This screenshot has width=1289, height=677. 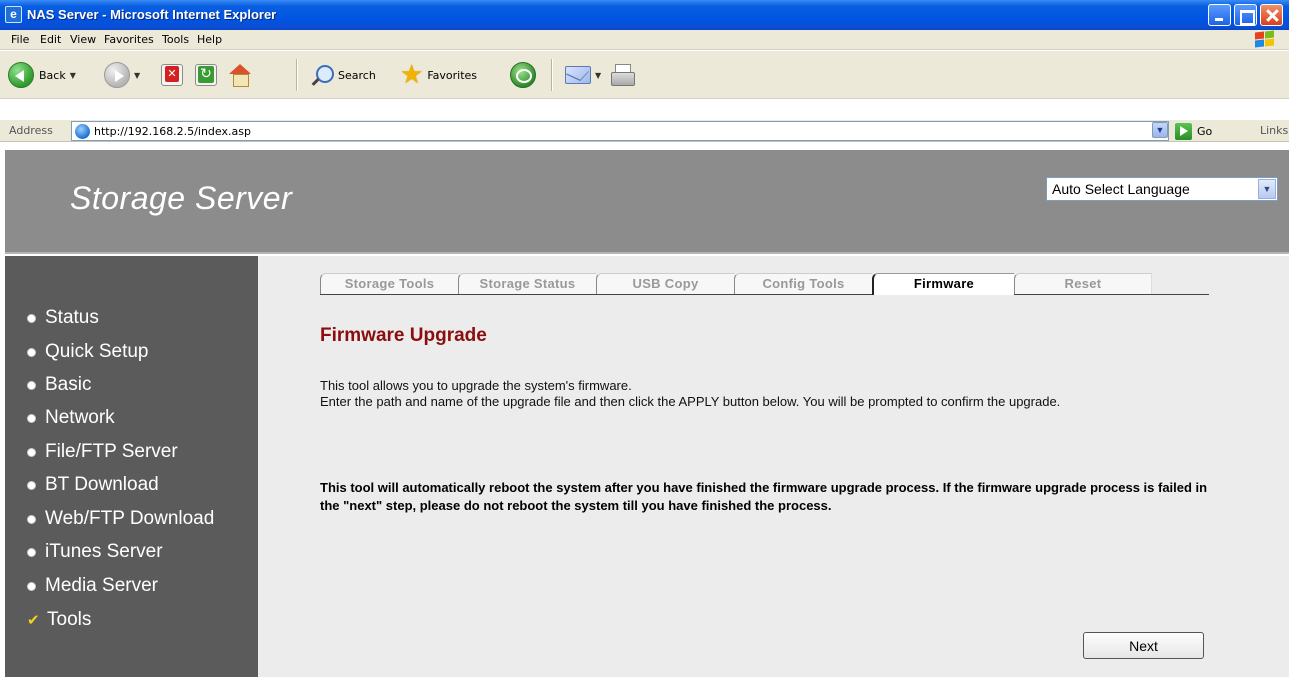 What do you see at coordinates (80, 417) in the screenshot?
I see `nav-item-label: Network` at bounding box center [80, 417].